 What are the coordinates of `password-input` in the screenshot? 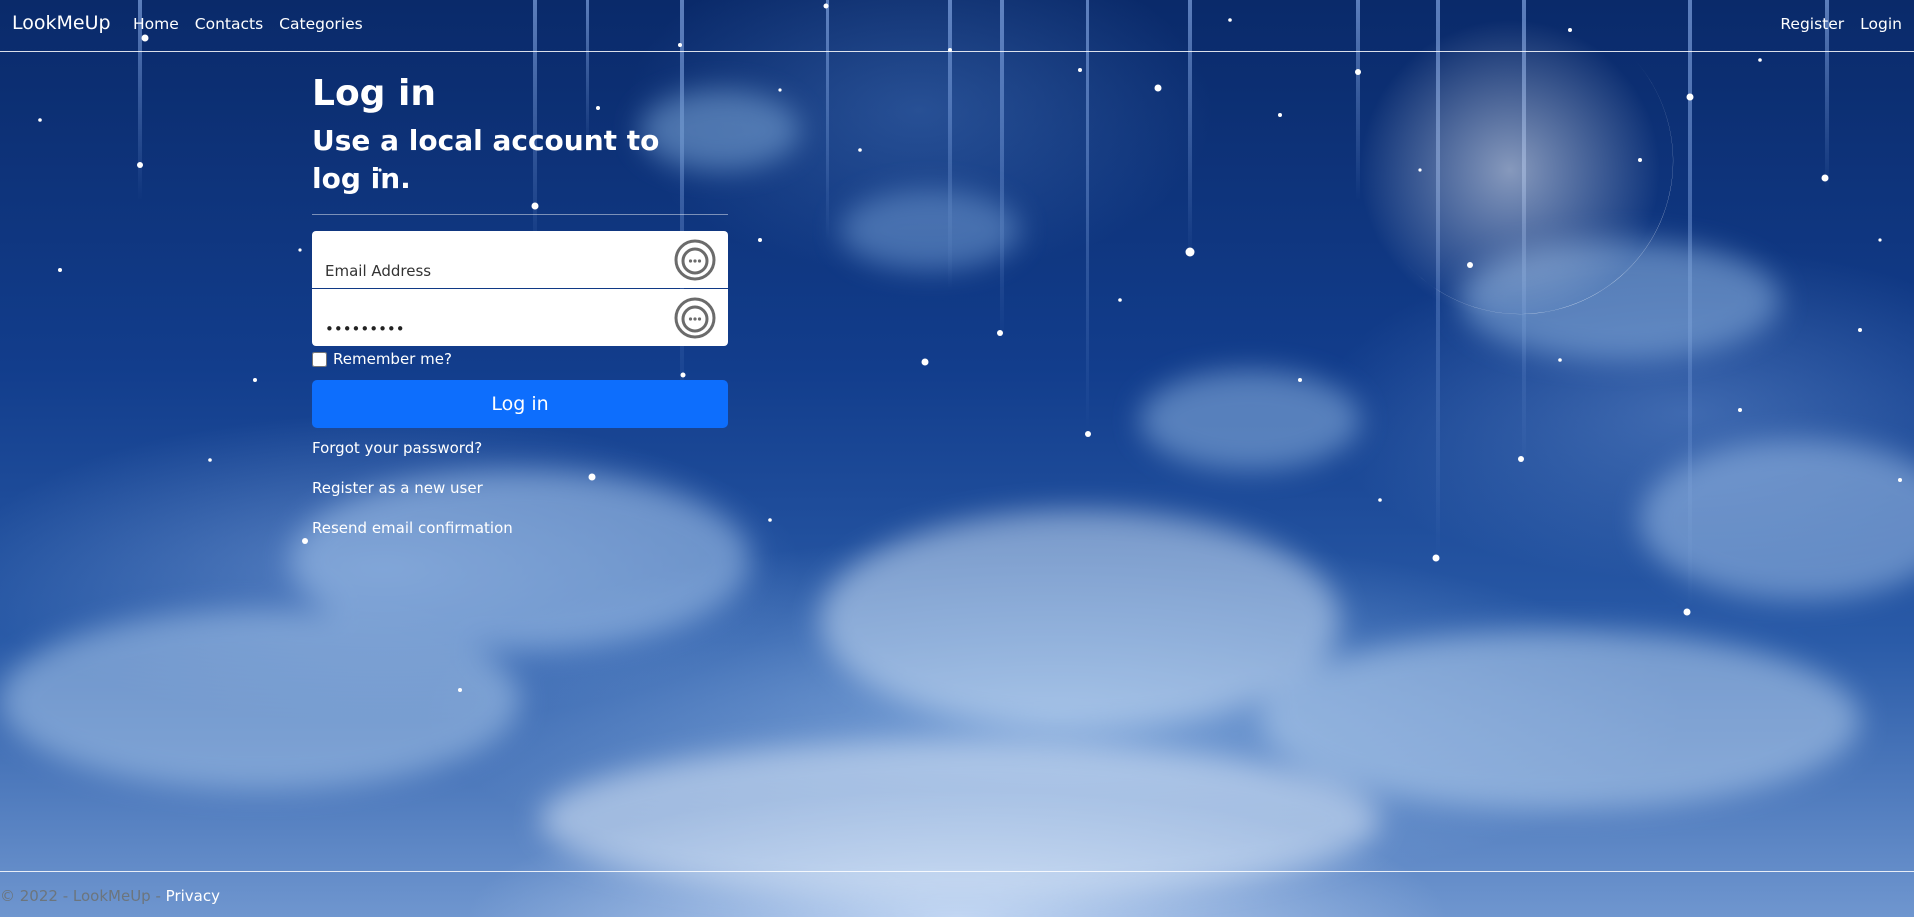 It's located at (520, 317).